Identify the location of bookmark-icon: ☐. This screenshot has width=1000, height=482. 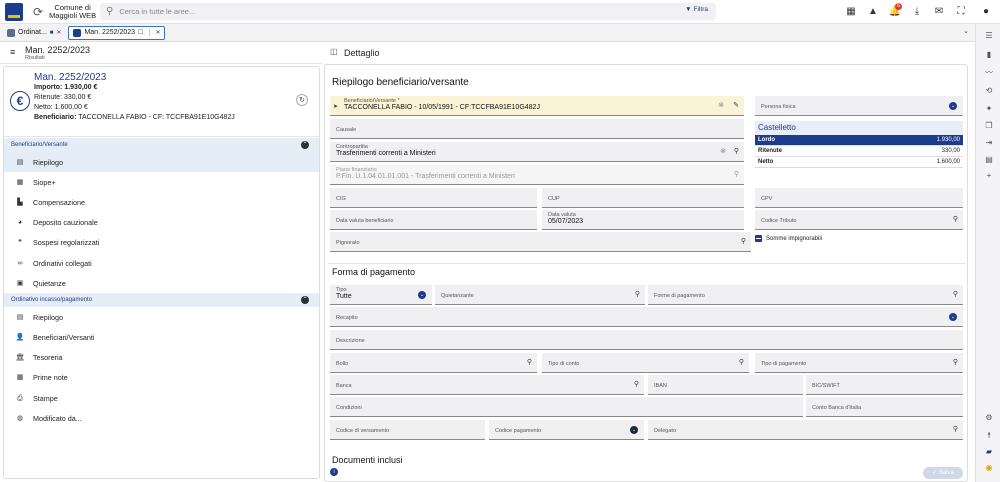
(140, 32).